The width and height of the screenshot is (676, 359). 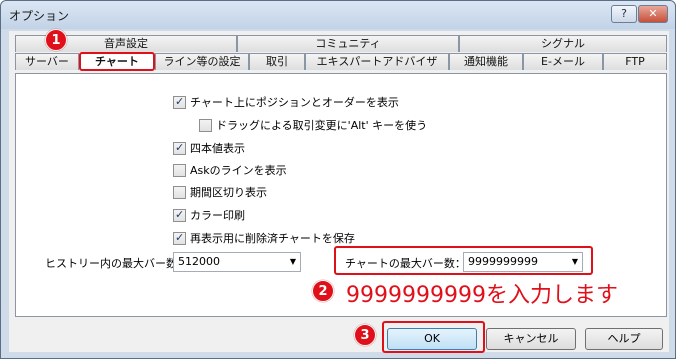 I want to click on option-label: チャート上にポジションとオーダーを表示, so click(x=294, y=102).